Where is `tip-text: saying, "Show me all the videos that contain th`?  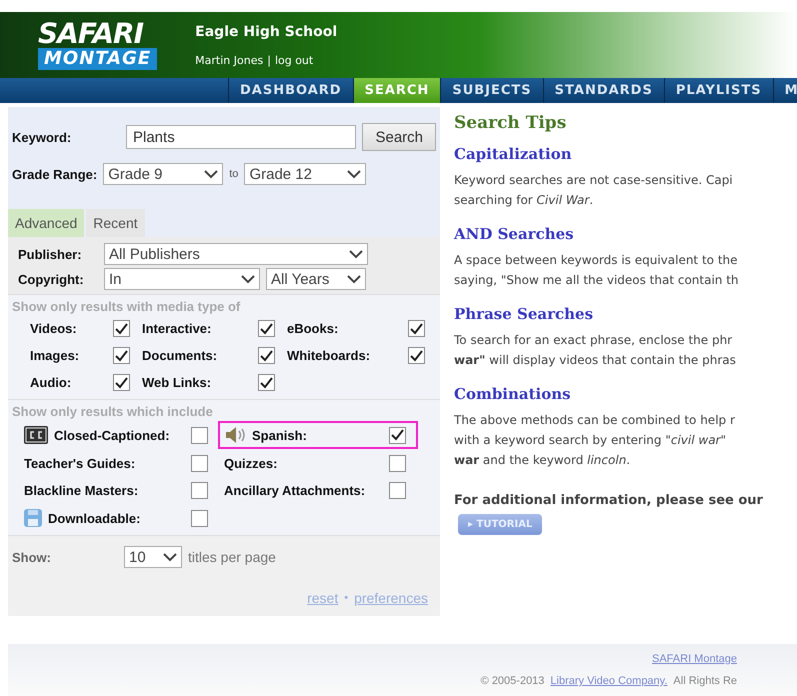 tip-text: saying, "Show me all the videos that contain th is located at coordinates (597, 280).